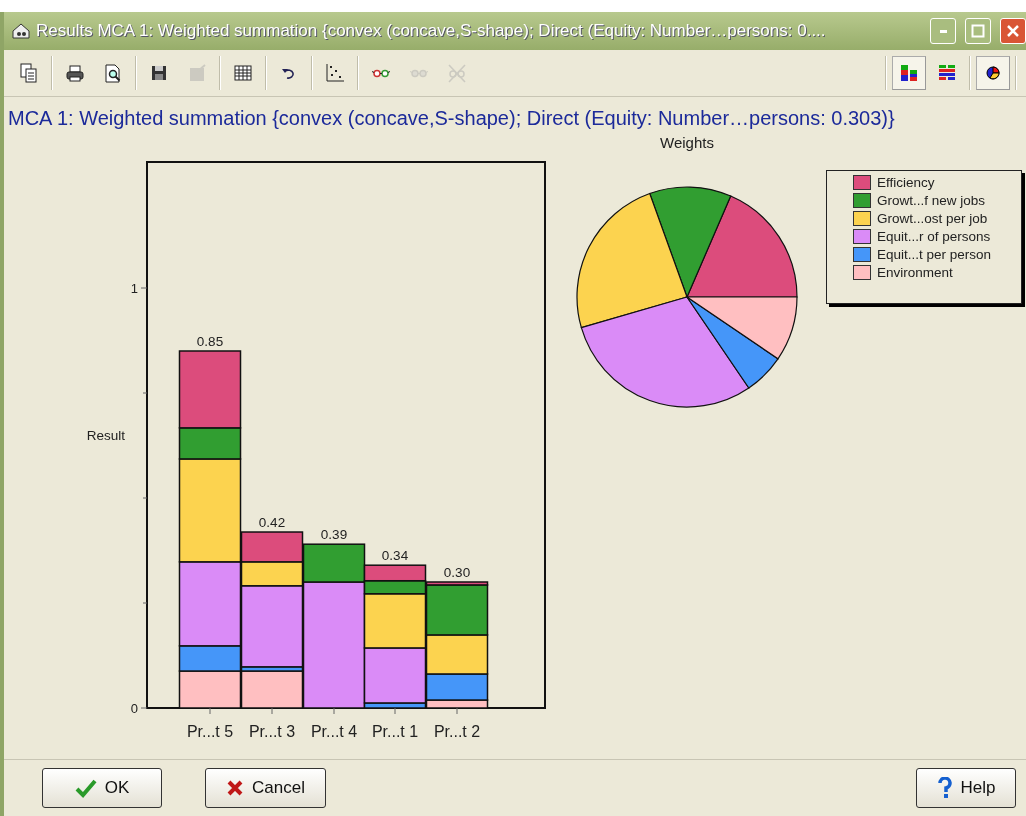 The width and height of the screenshot is (1026, 816). Describe the element at coordinates (106, 435) in the screenshot. I see `axis-label: Result` at that location.